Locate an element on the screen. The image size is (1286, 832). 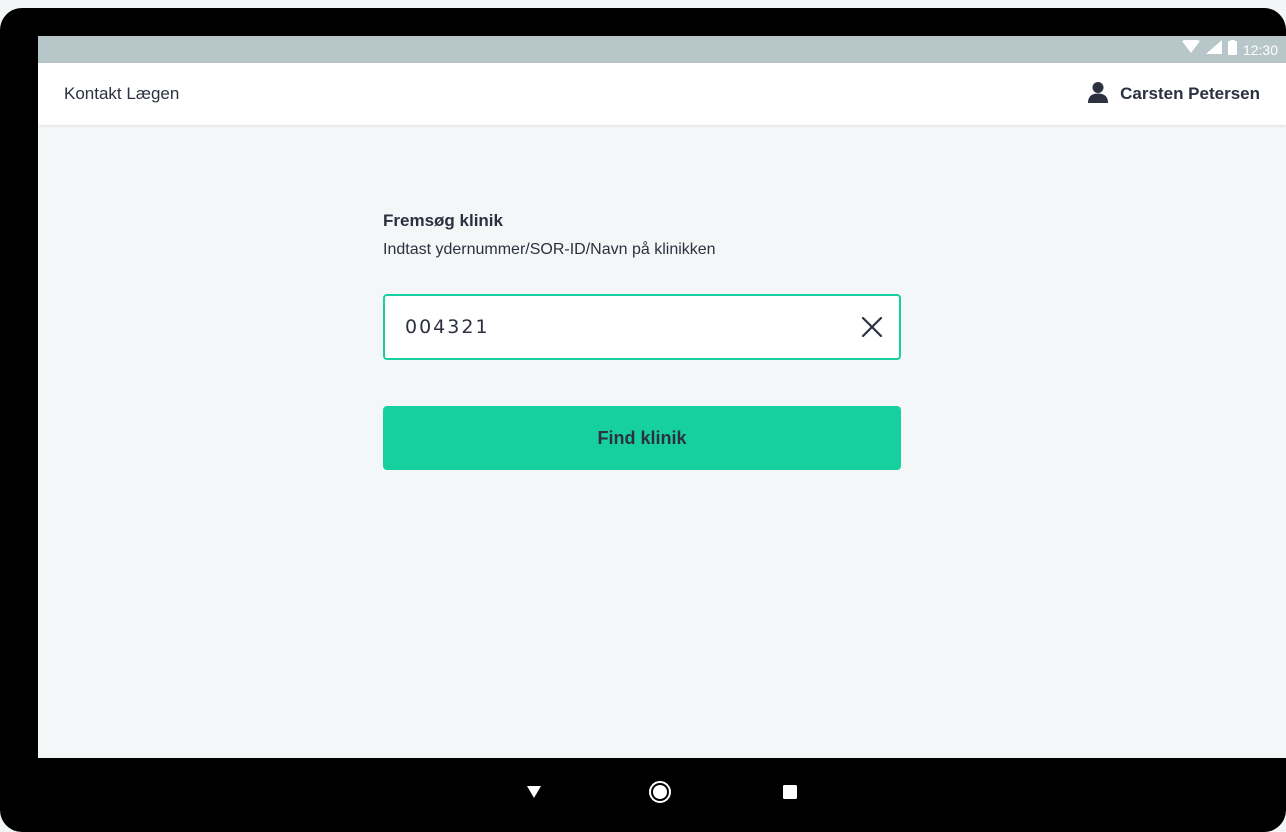
user-menu: Carsten Petersen is located at coordinates (1174, 94).